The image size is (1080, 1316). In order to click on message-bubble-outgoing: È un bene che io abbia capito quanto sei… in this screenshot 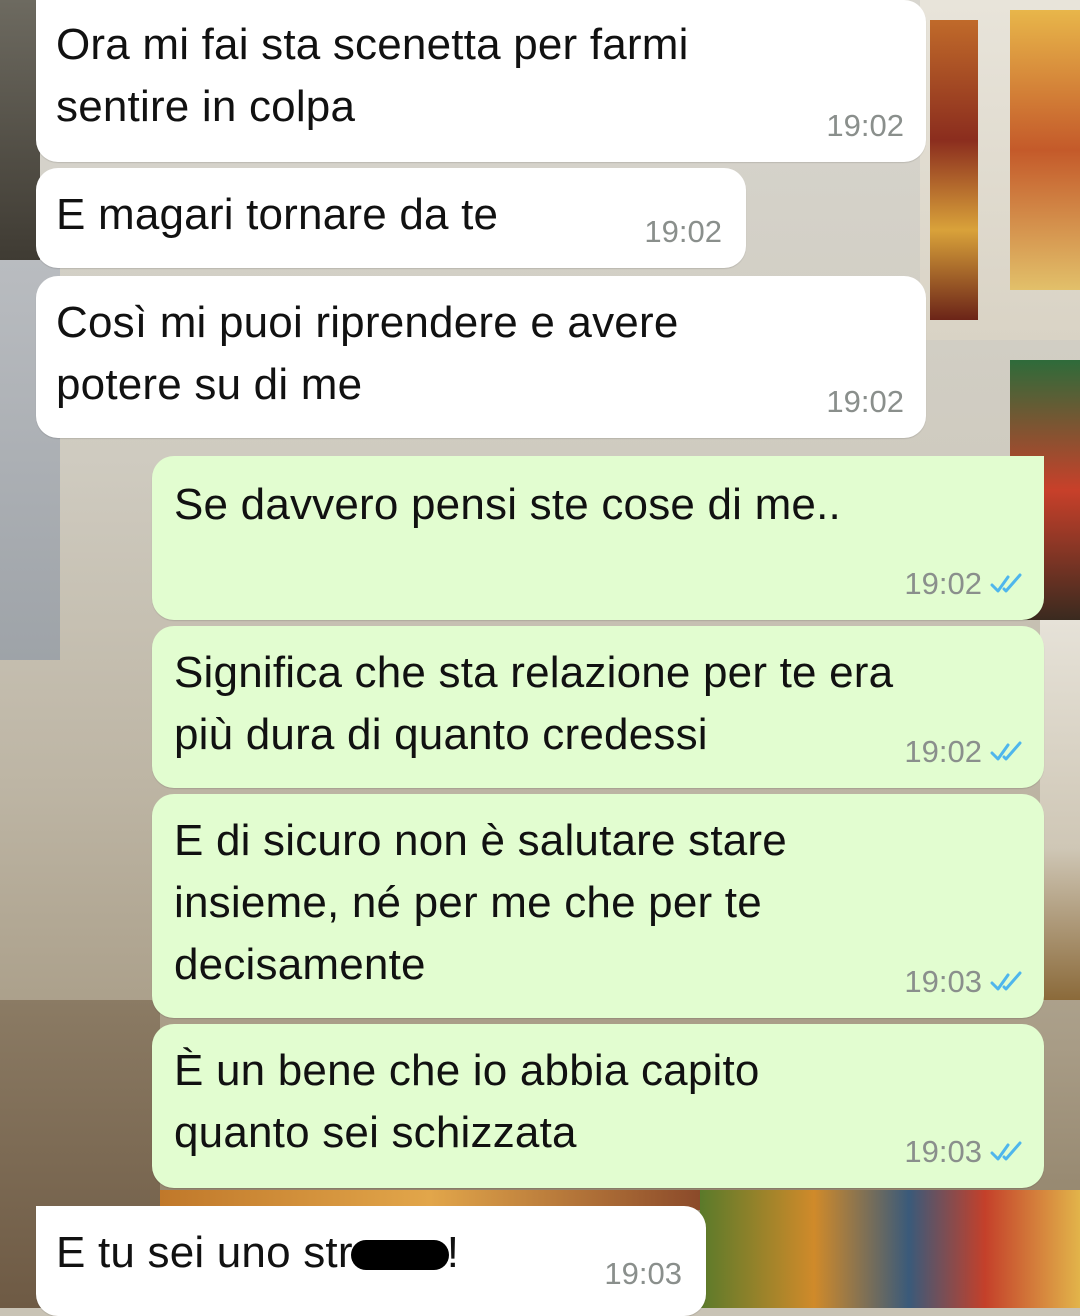, I will do `click(598, 1106)`.